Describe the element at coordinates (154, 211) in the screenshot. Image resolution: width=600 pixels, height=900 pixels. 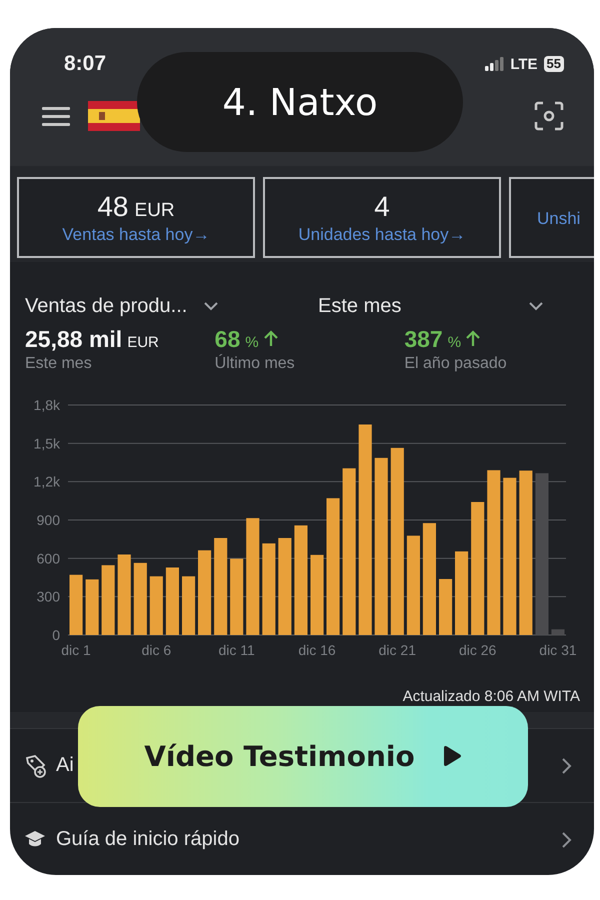
I see `card-unit: EUR` at that location.